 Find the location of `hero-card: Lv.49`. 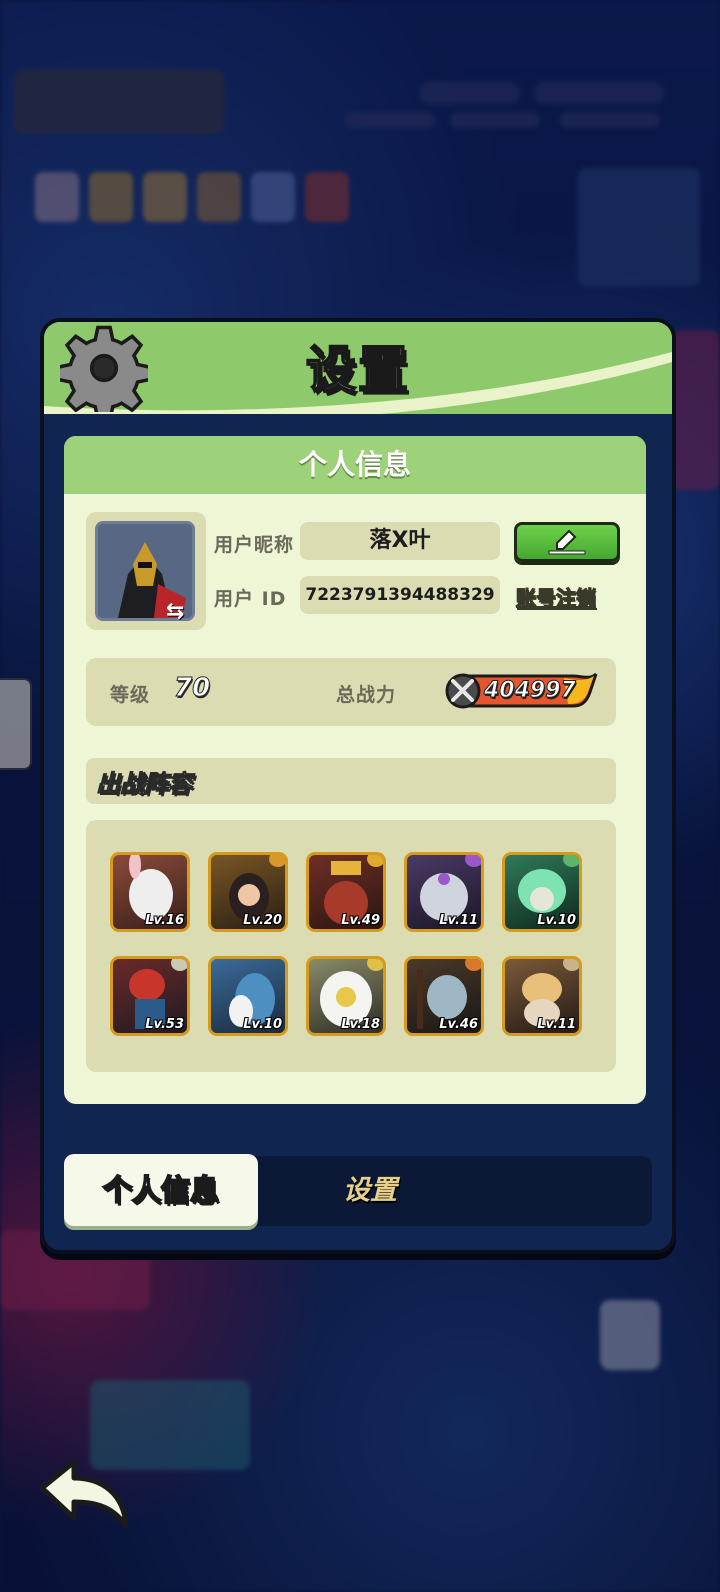

hero-card: Lv.49 is located at coordinates (346, 892).